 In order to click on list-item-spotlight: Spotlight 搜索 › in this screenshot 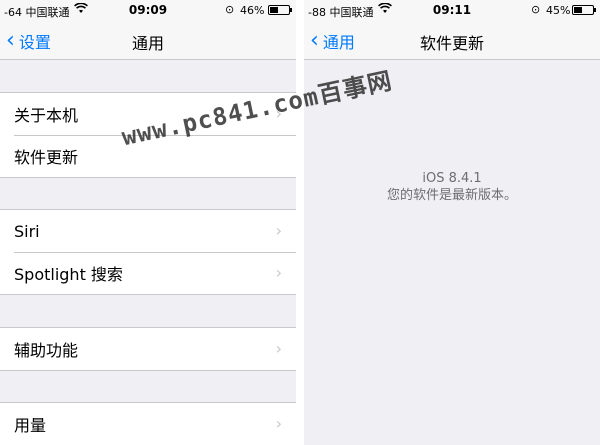, I will do `click(148, 273)`.